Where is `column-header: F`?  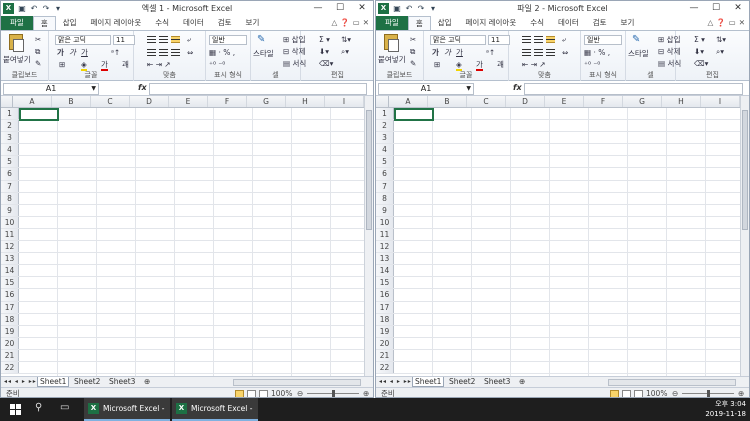
column-header: F is located at coordinates (227, 101).